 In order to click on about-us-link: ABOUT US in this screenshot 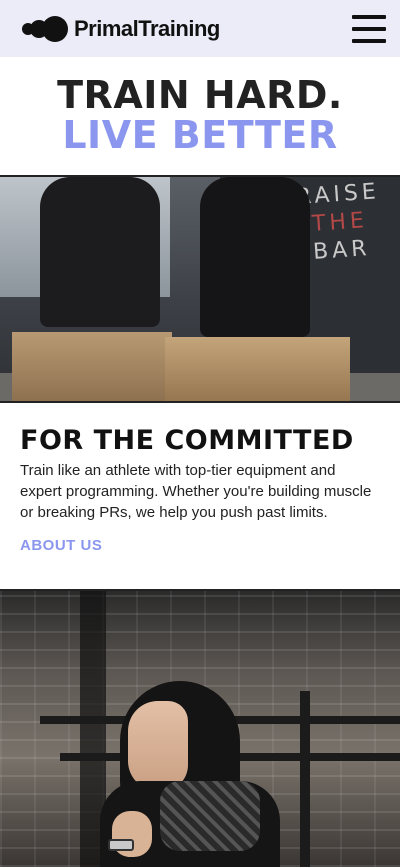, I will do `click(61, 545)`.